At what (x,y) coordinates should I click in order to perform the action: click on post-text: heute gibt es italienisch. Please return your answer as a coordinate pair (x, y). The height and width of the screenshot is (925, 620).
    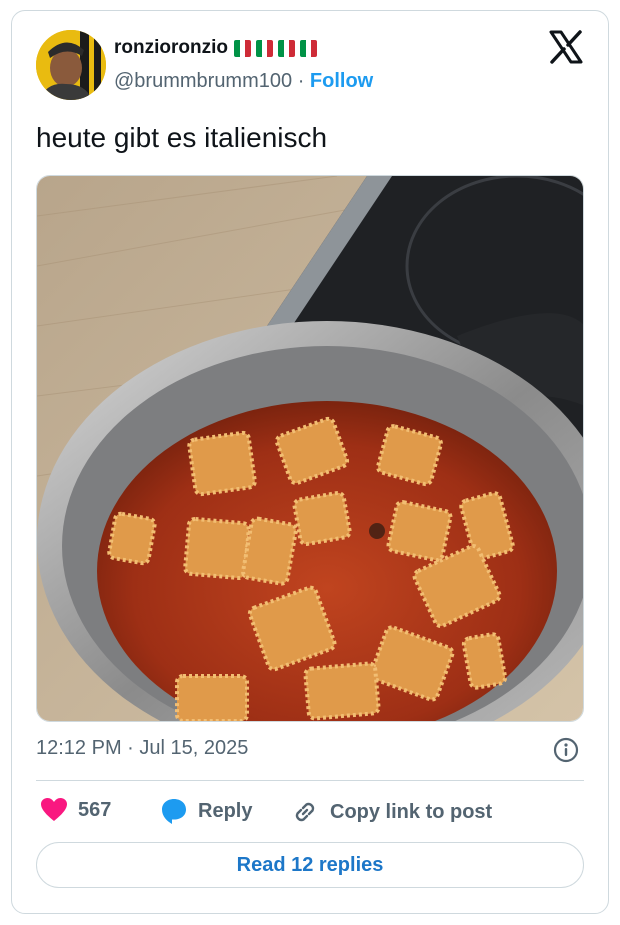
    Looking at the image, I should click on (182, 137).